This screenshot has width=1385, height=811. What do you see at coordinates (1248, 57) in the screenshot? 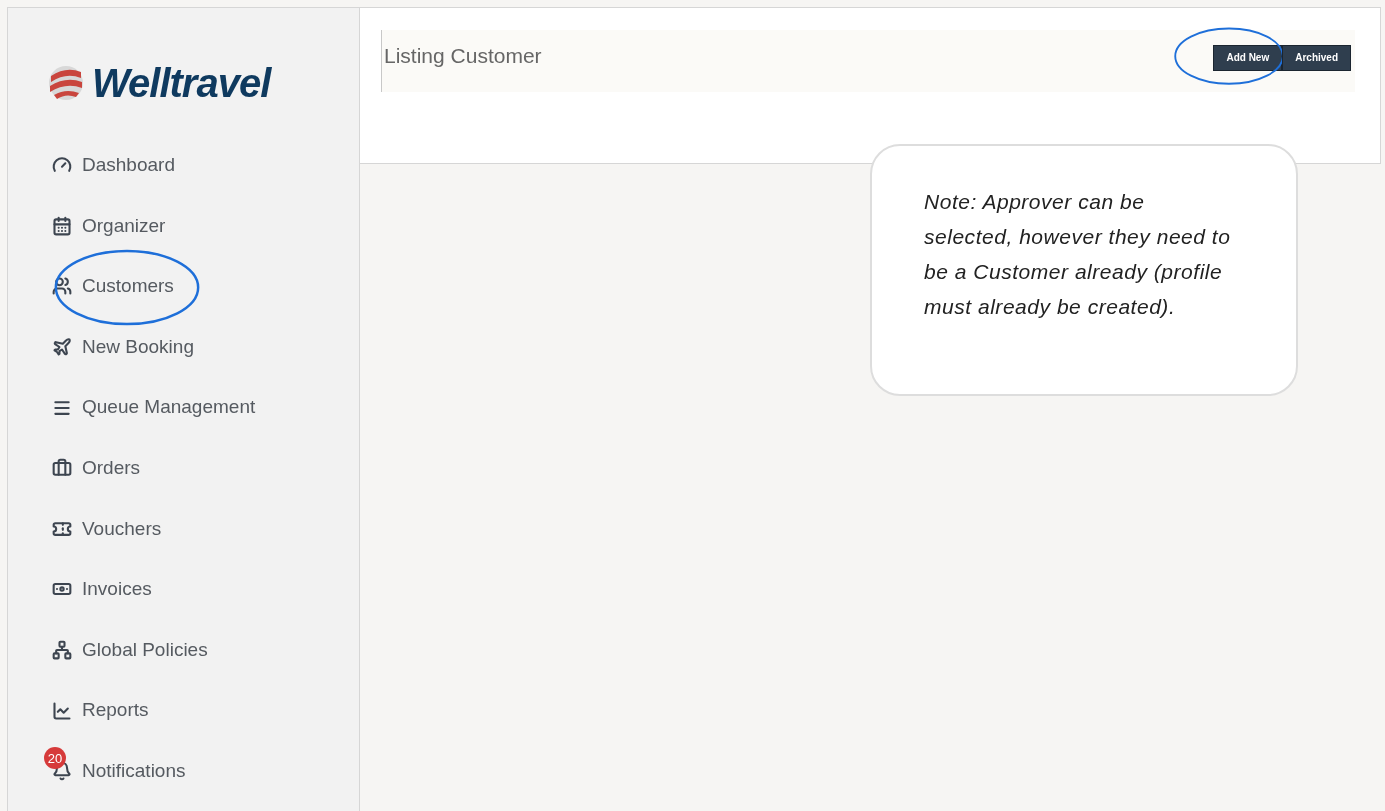
I see `header-button: Add New` at bounding box center [1248, 57].